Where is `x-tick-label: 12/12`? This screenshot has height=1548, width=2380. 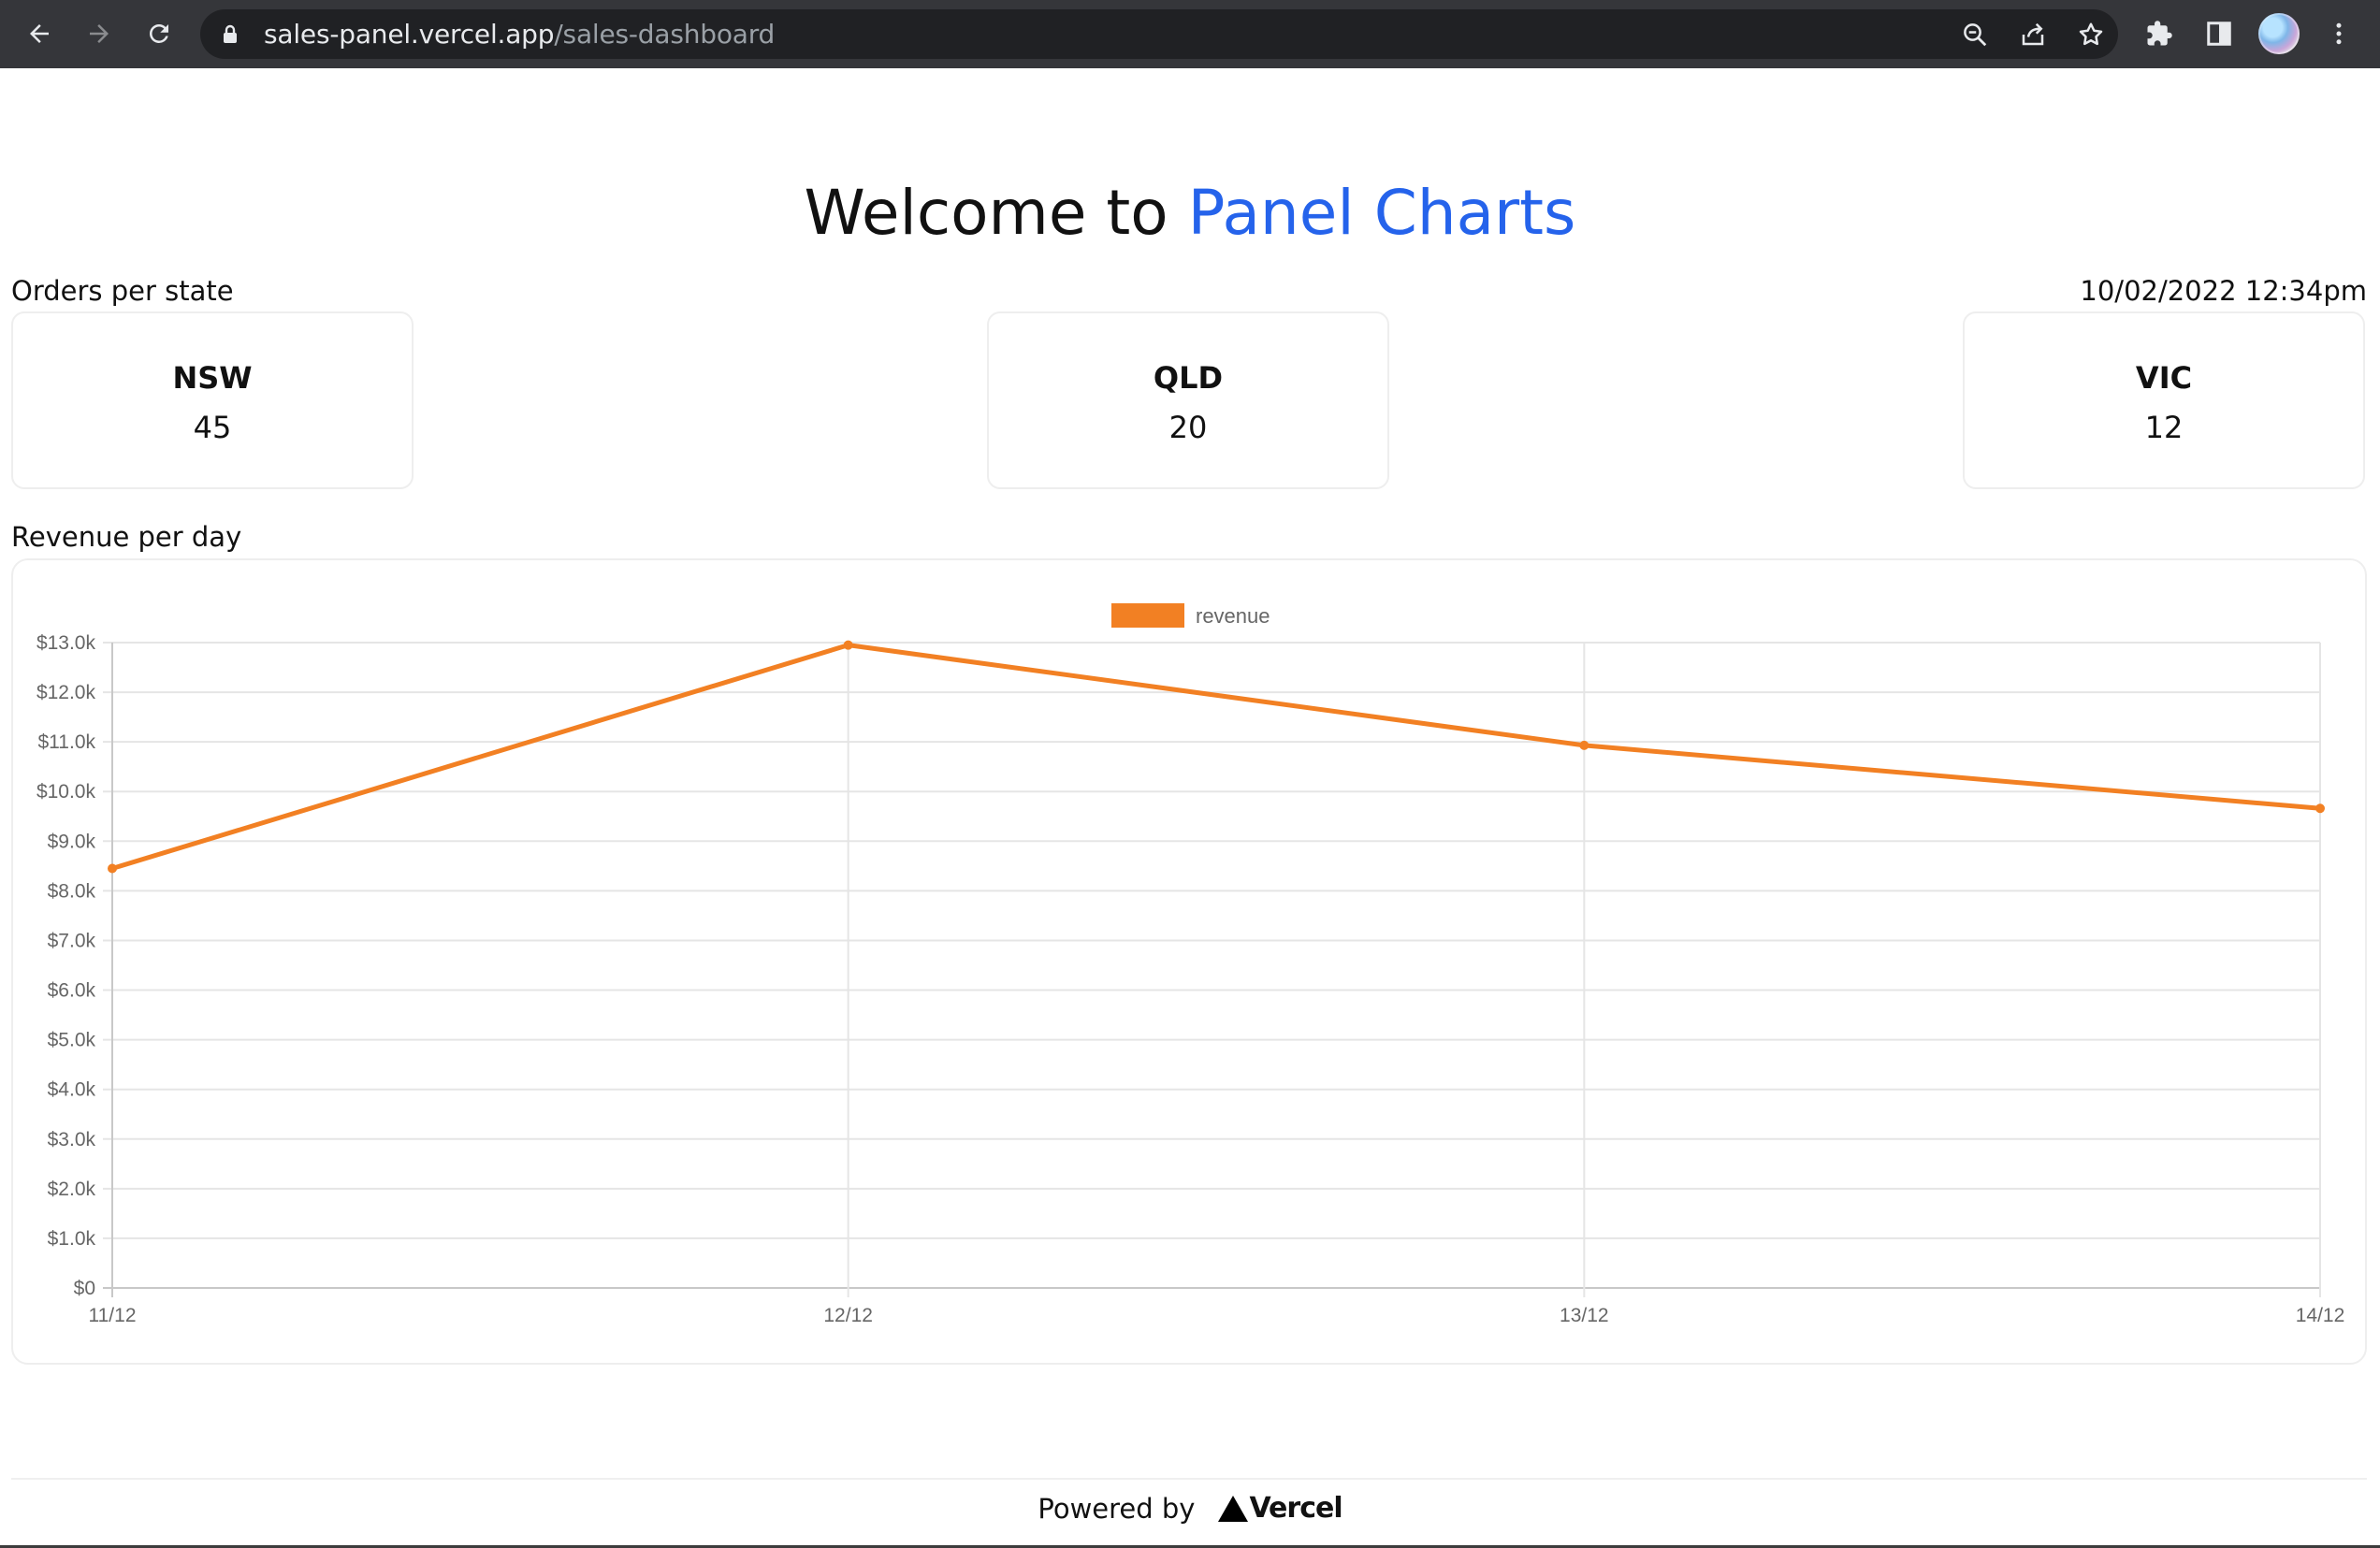 x-tick-label: 12/12 is located at coordinates (848, 1315).